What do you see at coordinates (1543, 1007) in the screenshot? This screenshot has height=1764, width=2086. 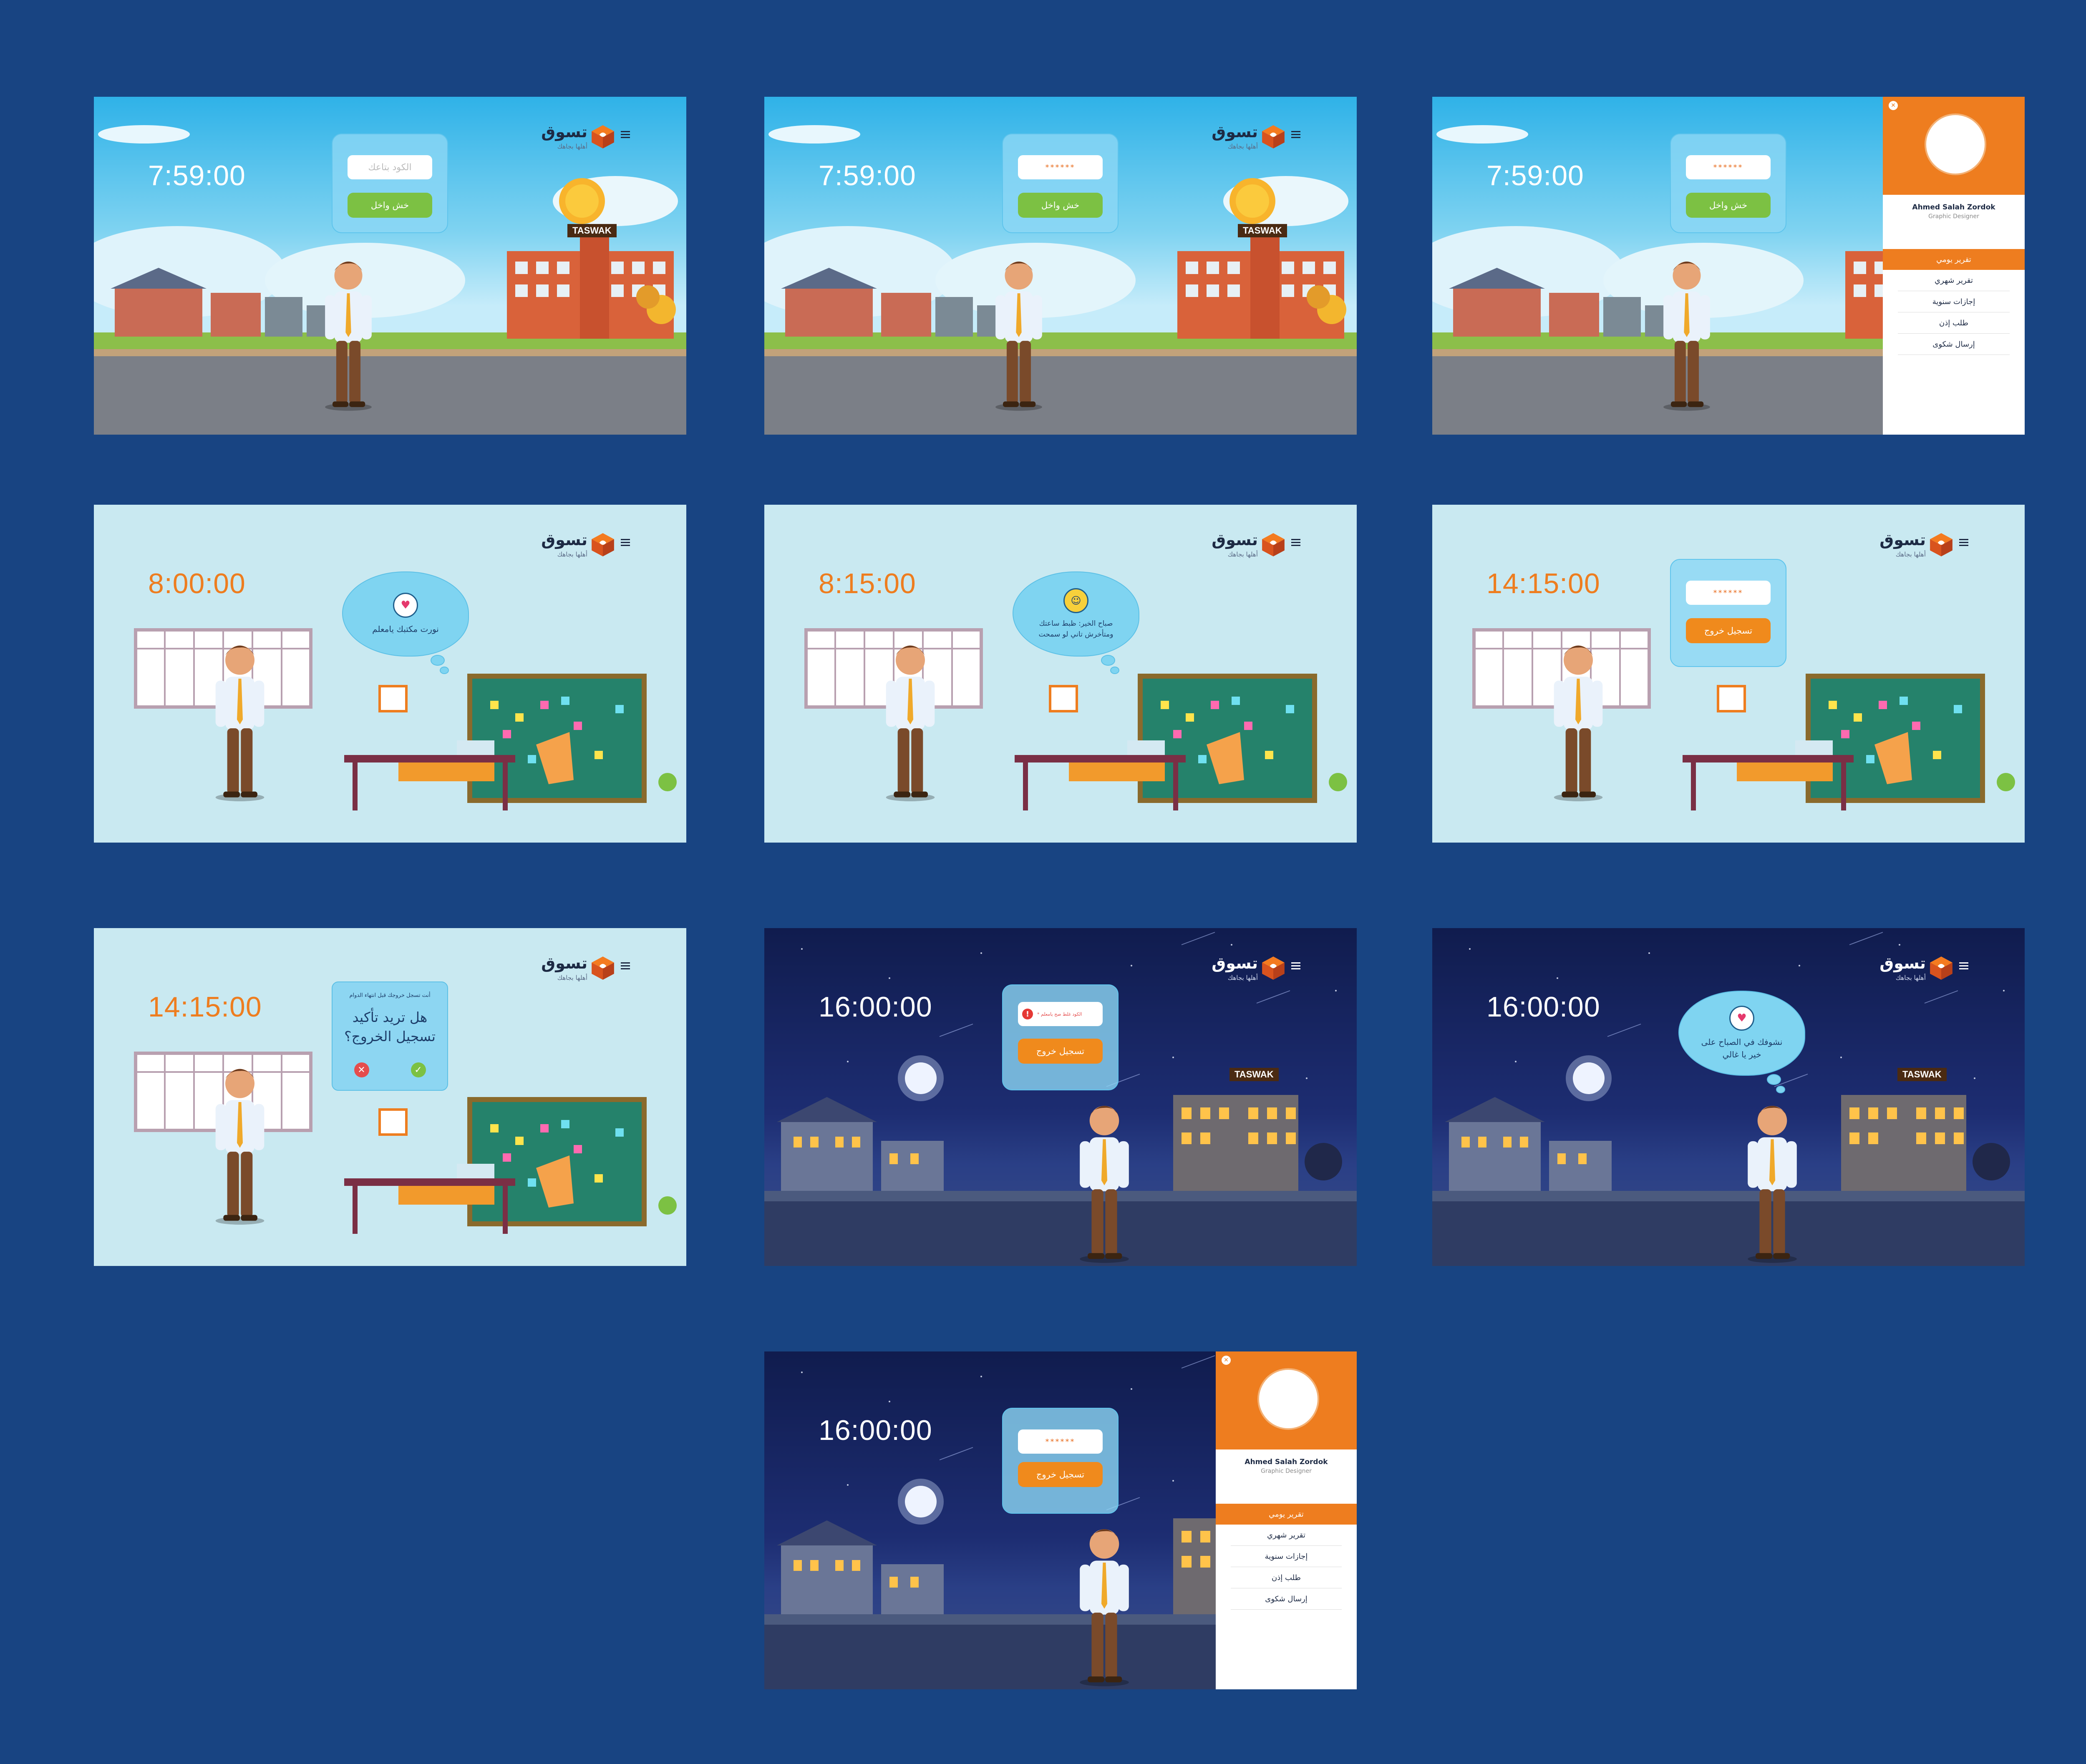 I see `clock-time: 16:00:00` at bounding box center [1543, 1007].